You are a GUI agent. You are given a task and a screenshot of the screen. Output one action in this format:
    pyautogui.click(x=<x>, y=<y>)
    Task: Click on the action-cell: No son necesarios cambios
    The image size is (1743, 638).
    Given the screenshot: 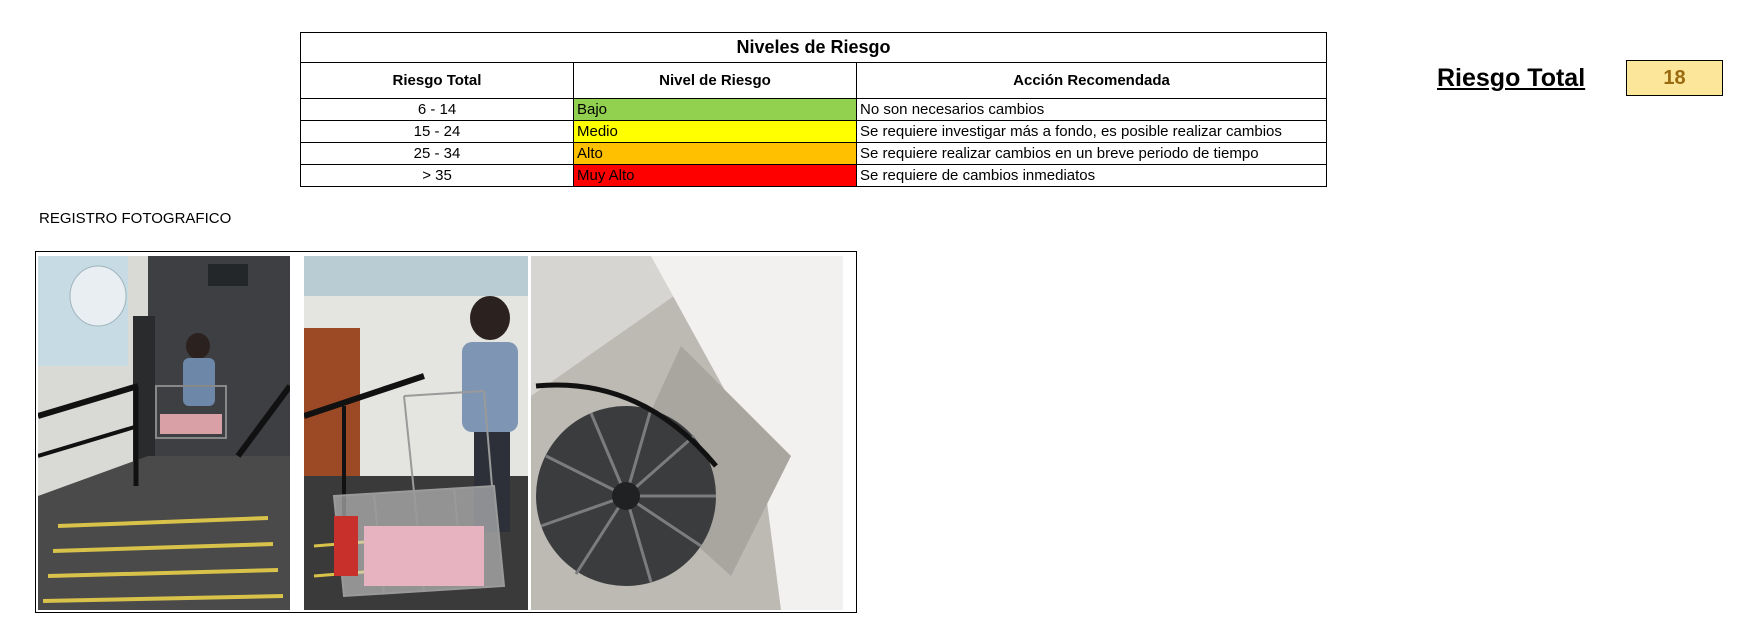 What is the action you would take?
    pyautogui.click(x=1091, y=109)
    